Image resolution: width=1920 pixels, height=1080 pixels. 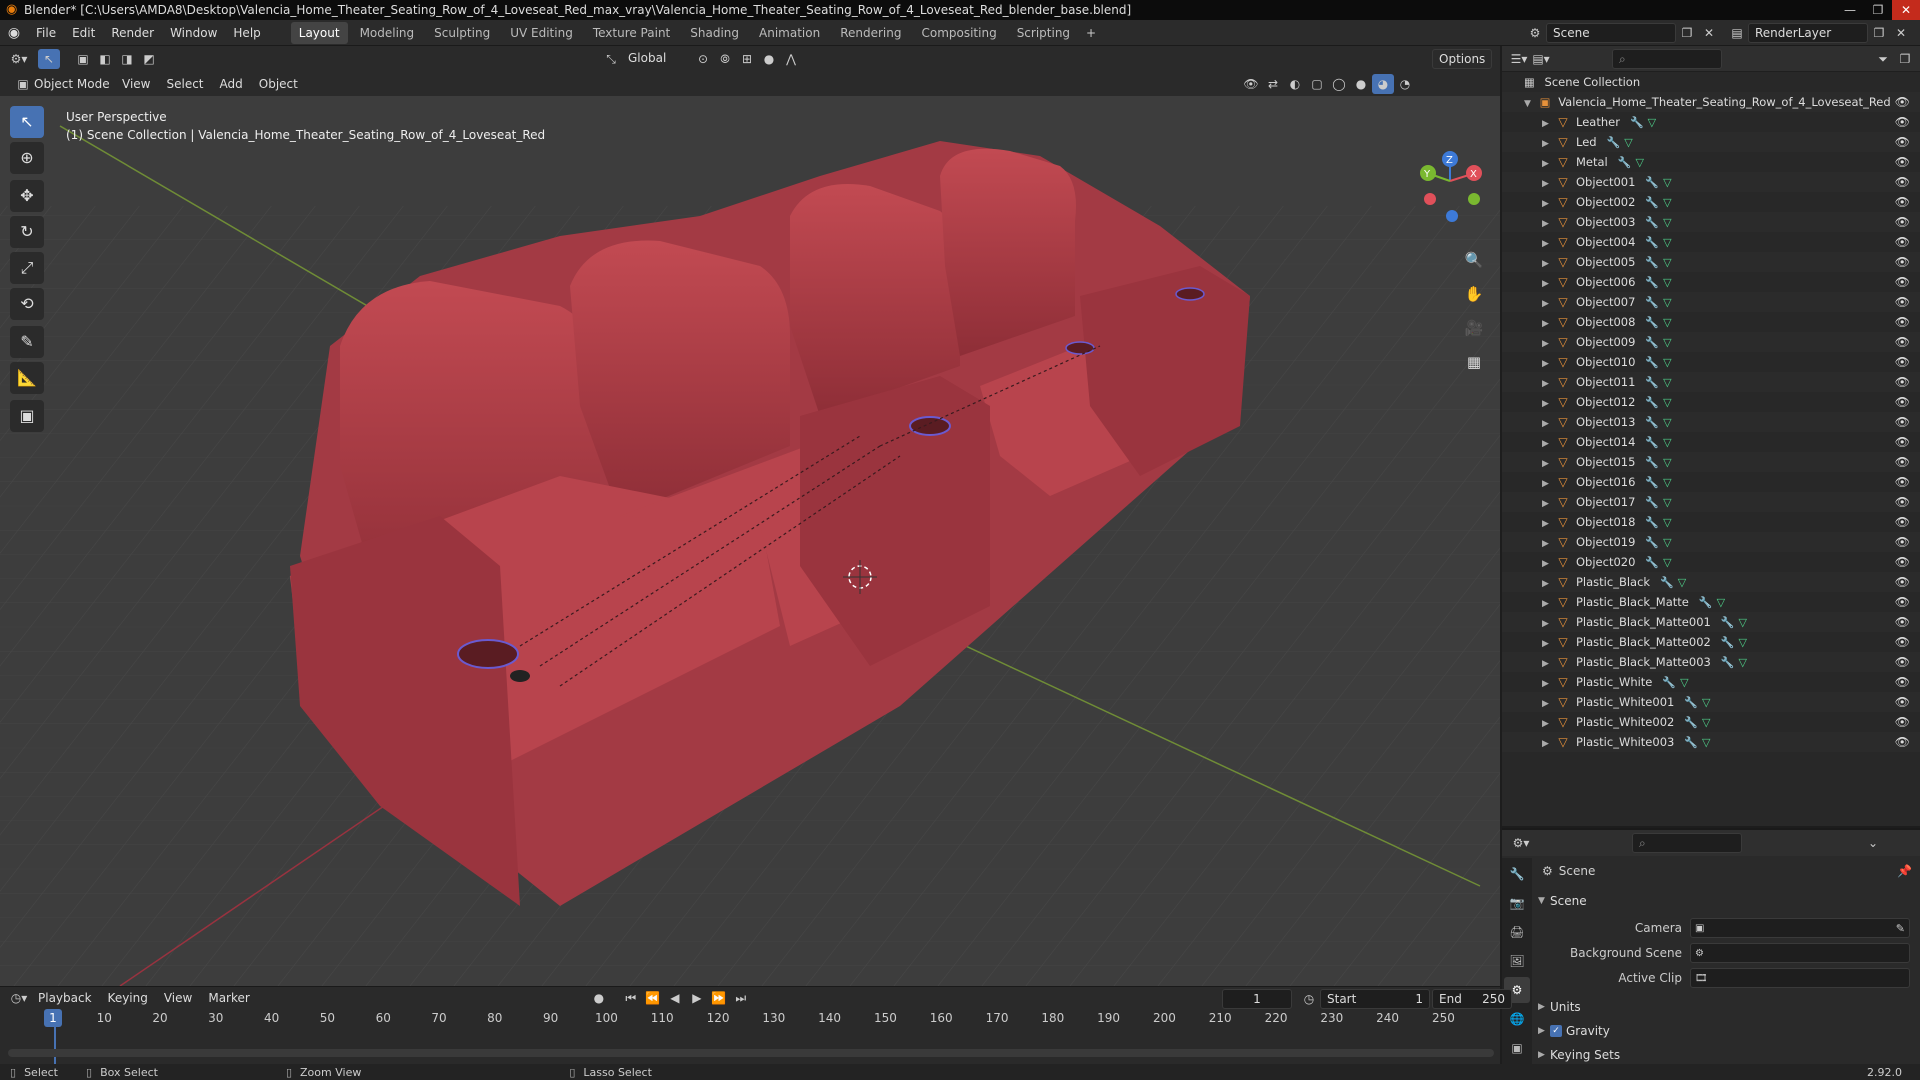 What do you see at coordinates (231, 84) in the screenshot?
I see `viewport-menu-add: Add` at bounding box center [231, 84].